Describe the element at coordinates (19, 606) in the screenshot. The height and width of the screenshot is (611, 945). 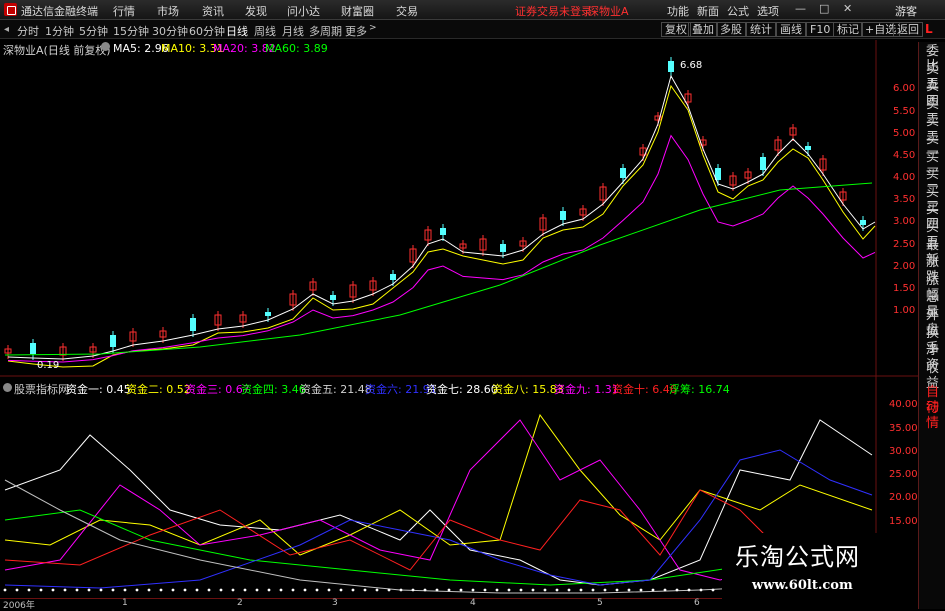
I see `date-tick: 2006年` at that location.